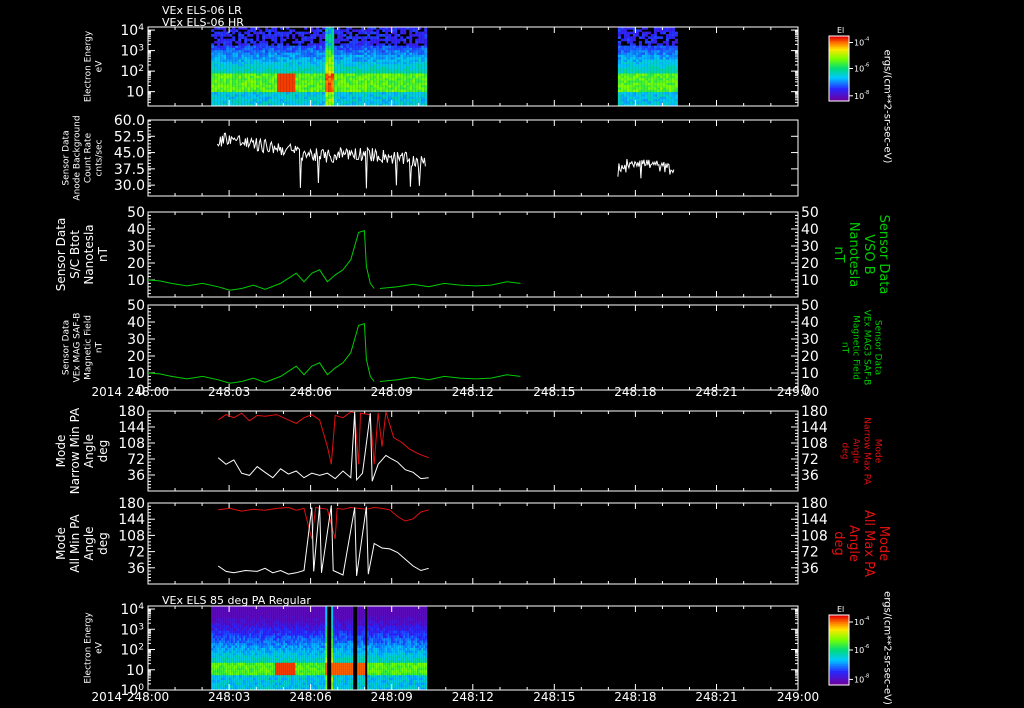 Image resolution: width=1024 pixels, height=708 pixels. I want to click on y-axis-label-right: ModeNarrow Max PAAngledeg, so click(860, 451).